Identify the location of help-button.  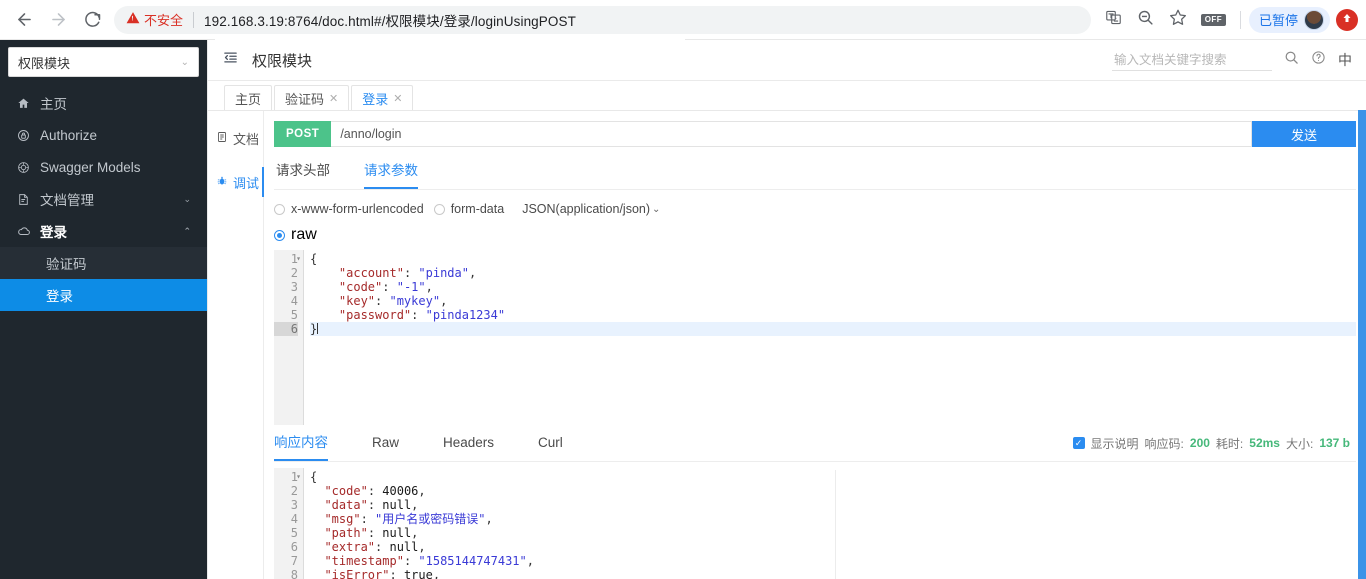
(1318, 60).